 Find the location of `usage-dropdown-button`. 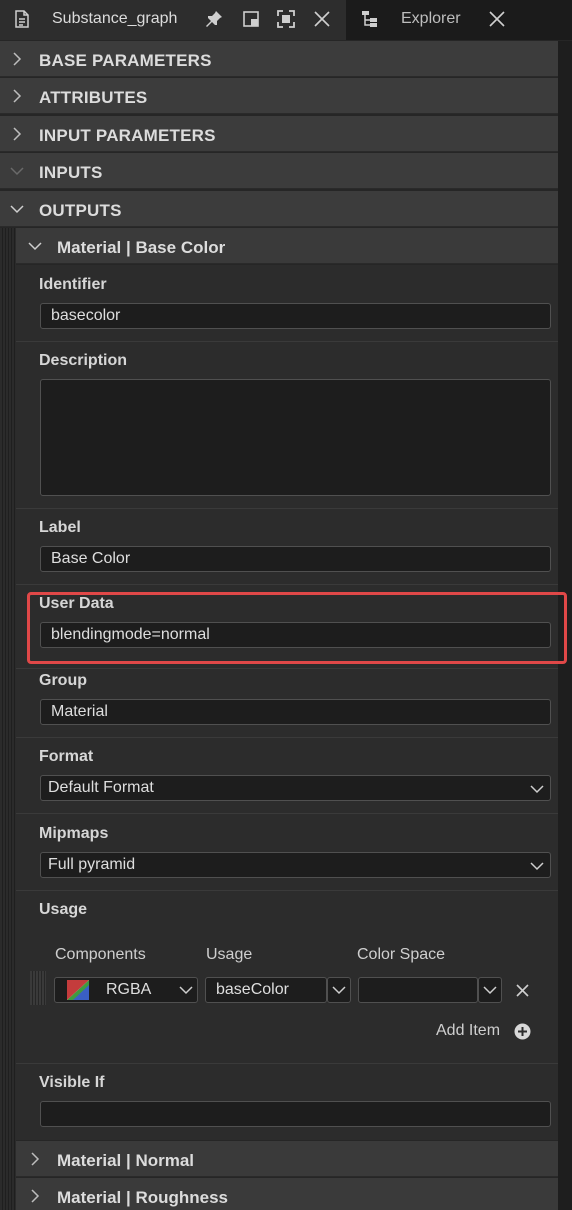

usage-dropdown-button is located at coordinates (339, 990).